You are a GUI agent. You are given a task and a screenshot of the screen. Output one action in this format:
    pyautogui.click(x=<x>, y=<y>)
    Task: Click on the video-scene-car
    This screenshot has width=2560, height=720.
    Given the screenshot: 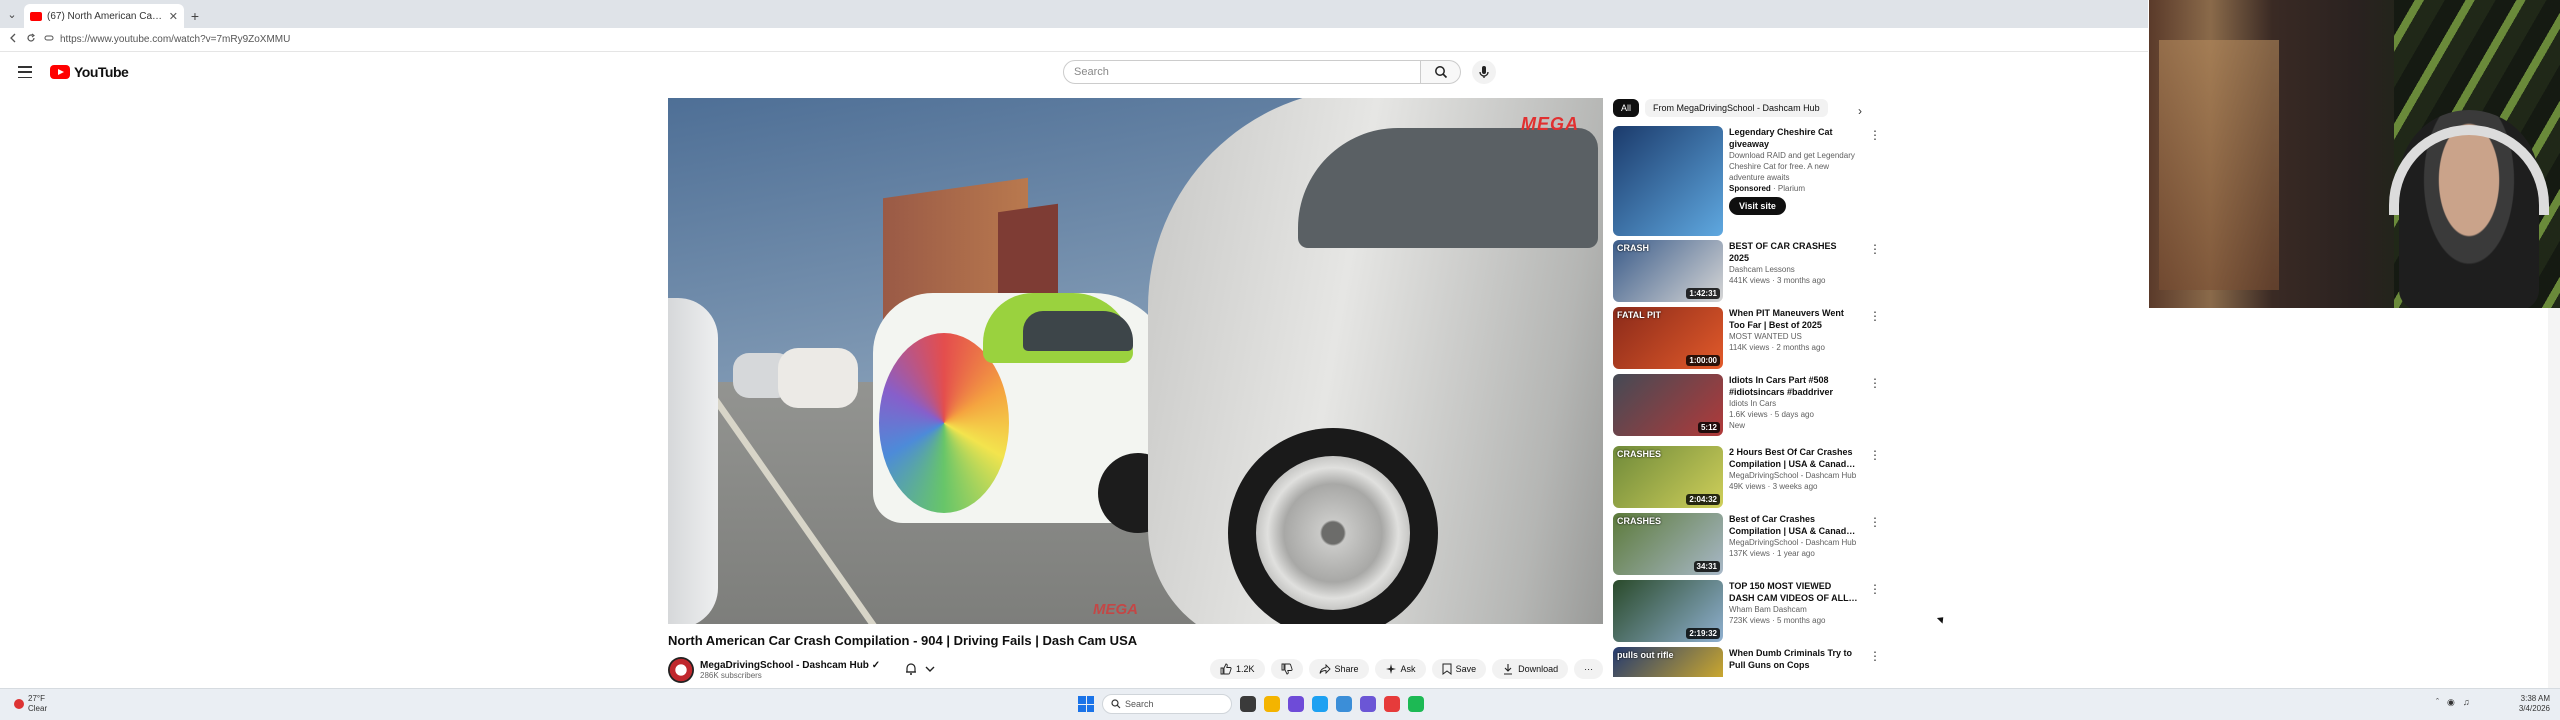 What is the action you would take?
    pyautogui.click(x=693, y=461)
    